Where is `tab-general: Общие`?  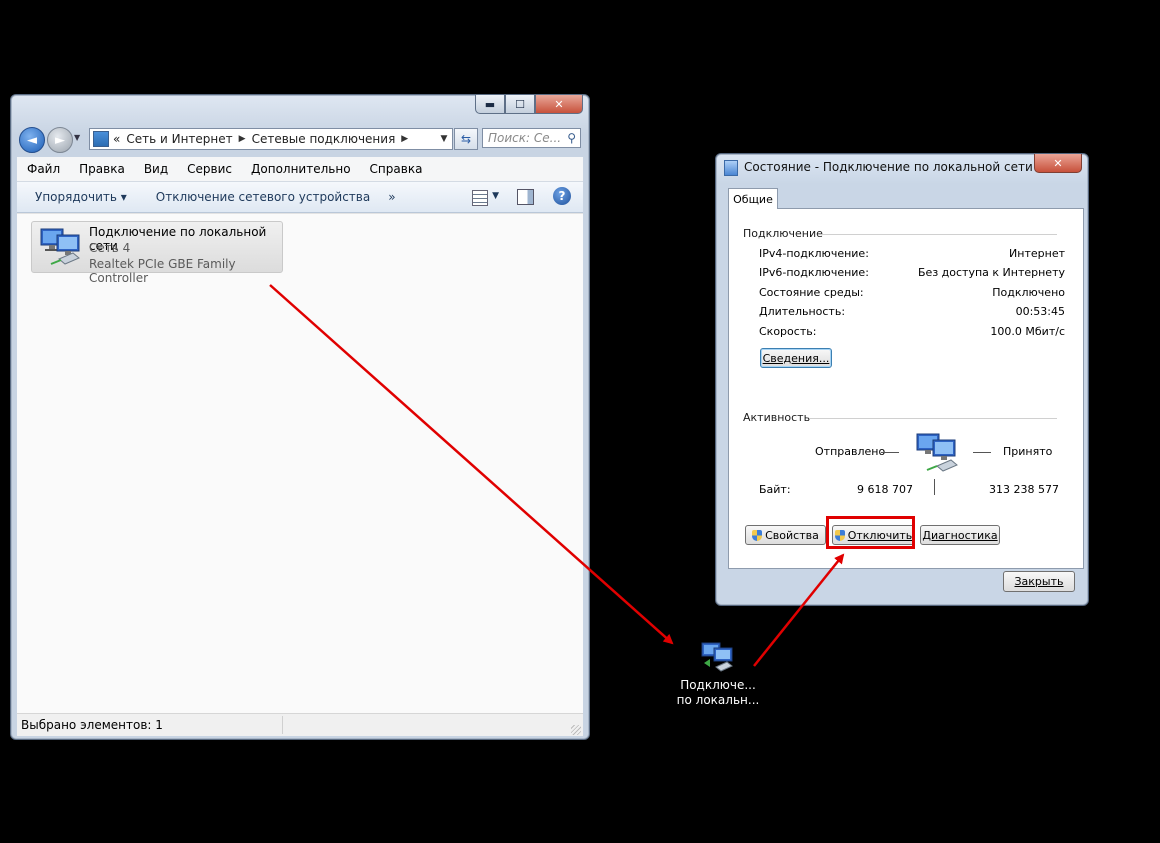
tab-general: Общие is located at coordinates (753, 198).